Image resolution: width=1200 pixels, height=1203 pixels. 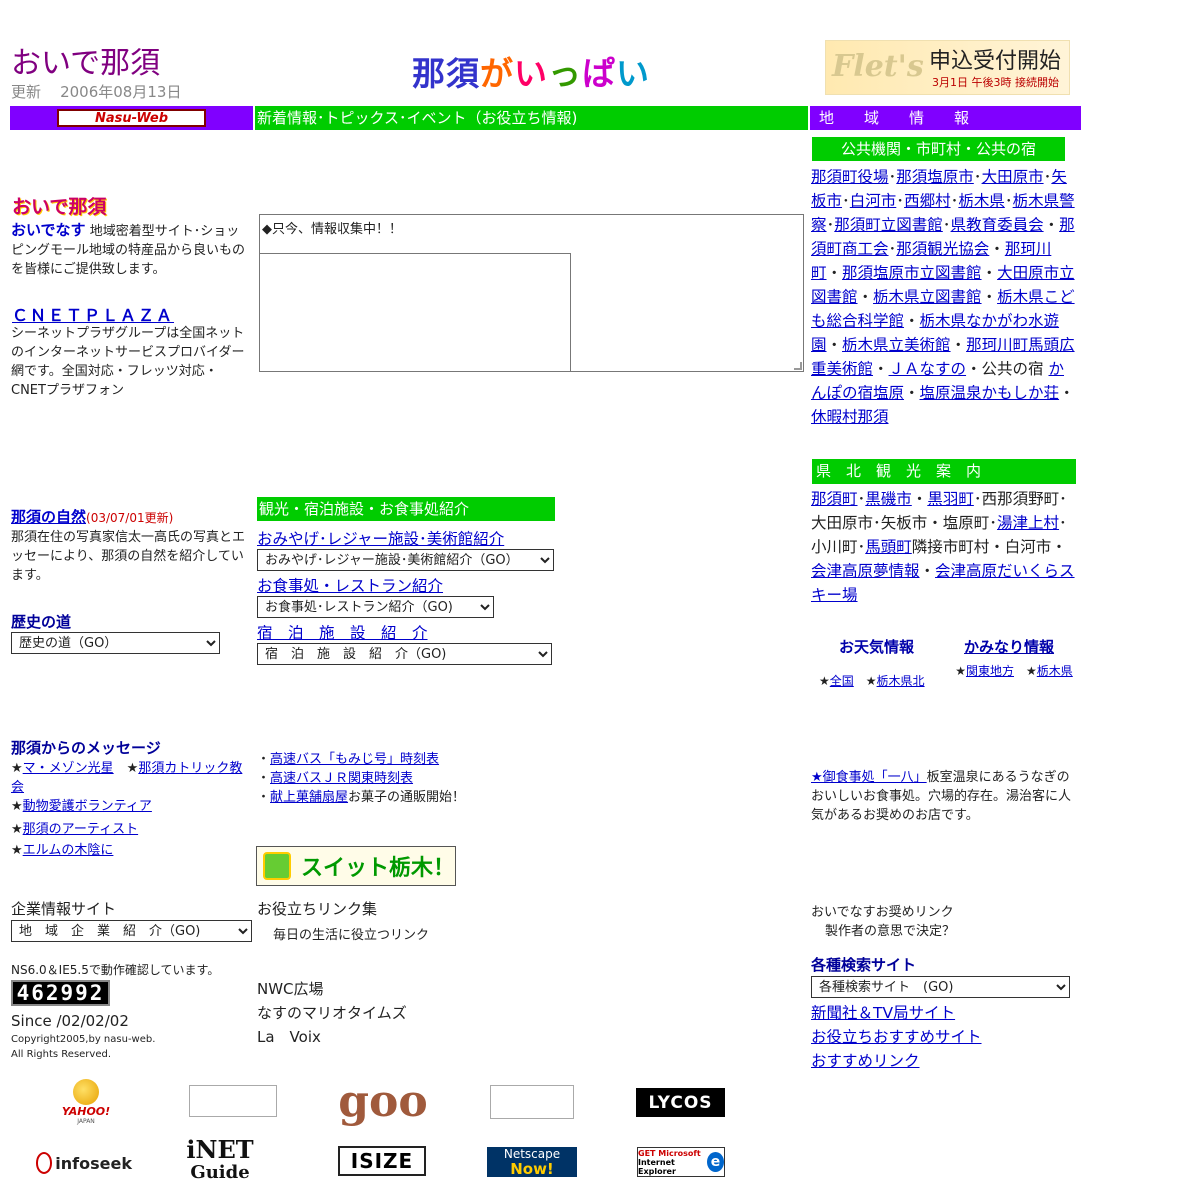 I want to click on msg-link-4: 那須のアーティスト, so click(x=80, y=829).